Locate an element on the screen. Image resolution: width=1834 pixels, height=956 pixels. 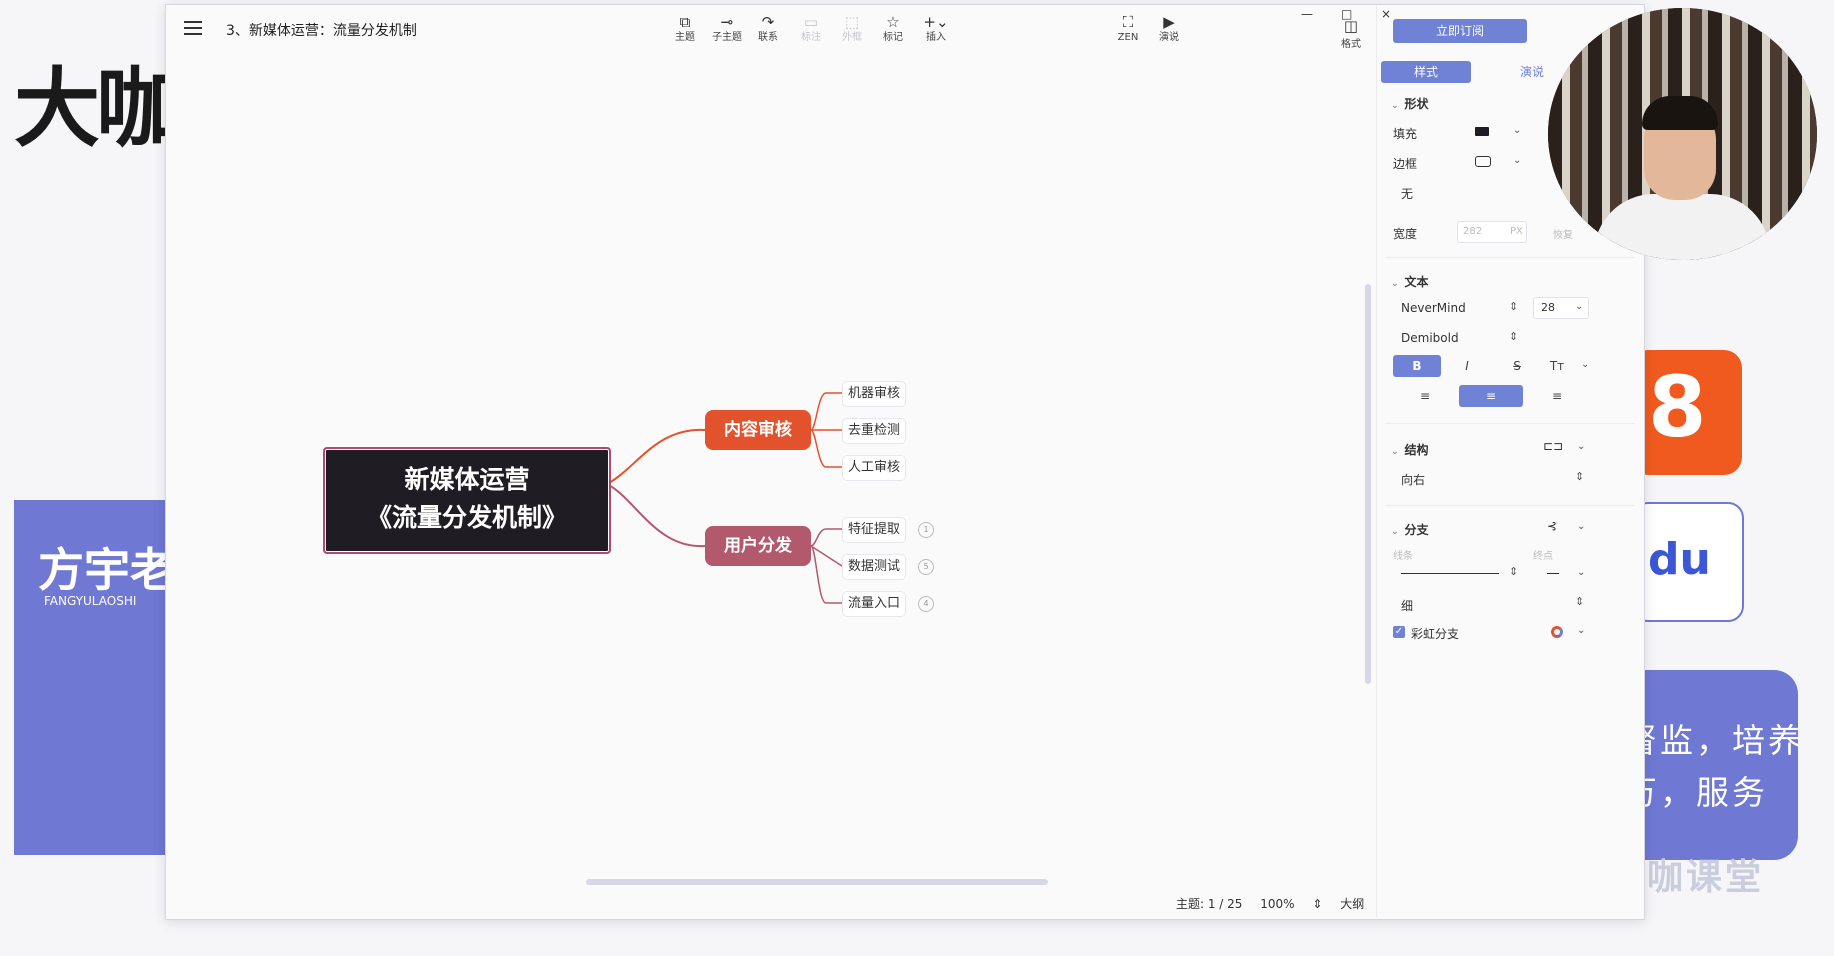
border-style-icon is located at coordinates (1483, 161).